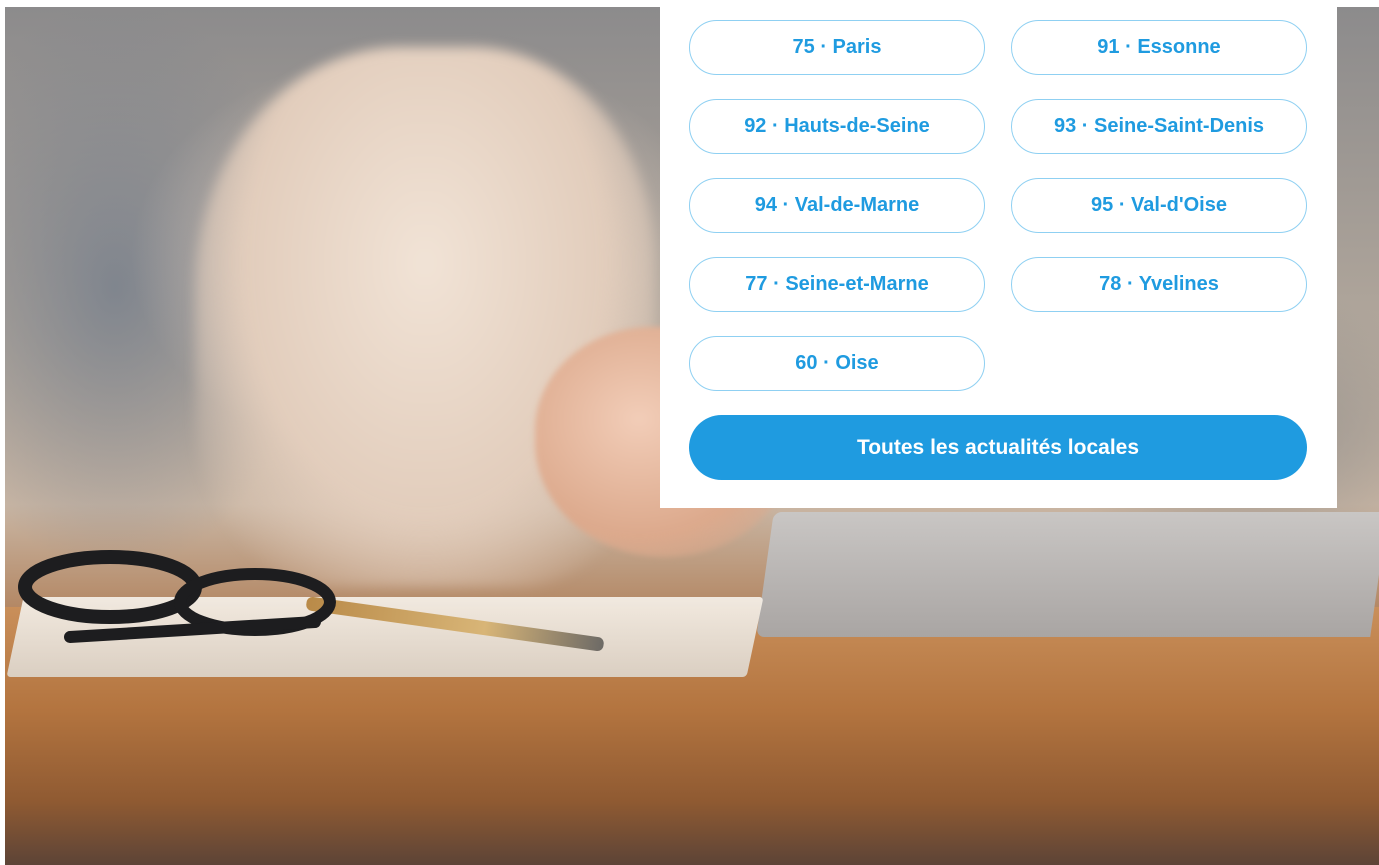 This screenshot has width=1379, height=865. I want to click on department-button-91: 91 · Essonne, so click(1159, 47).